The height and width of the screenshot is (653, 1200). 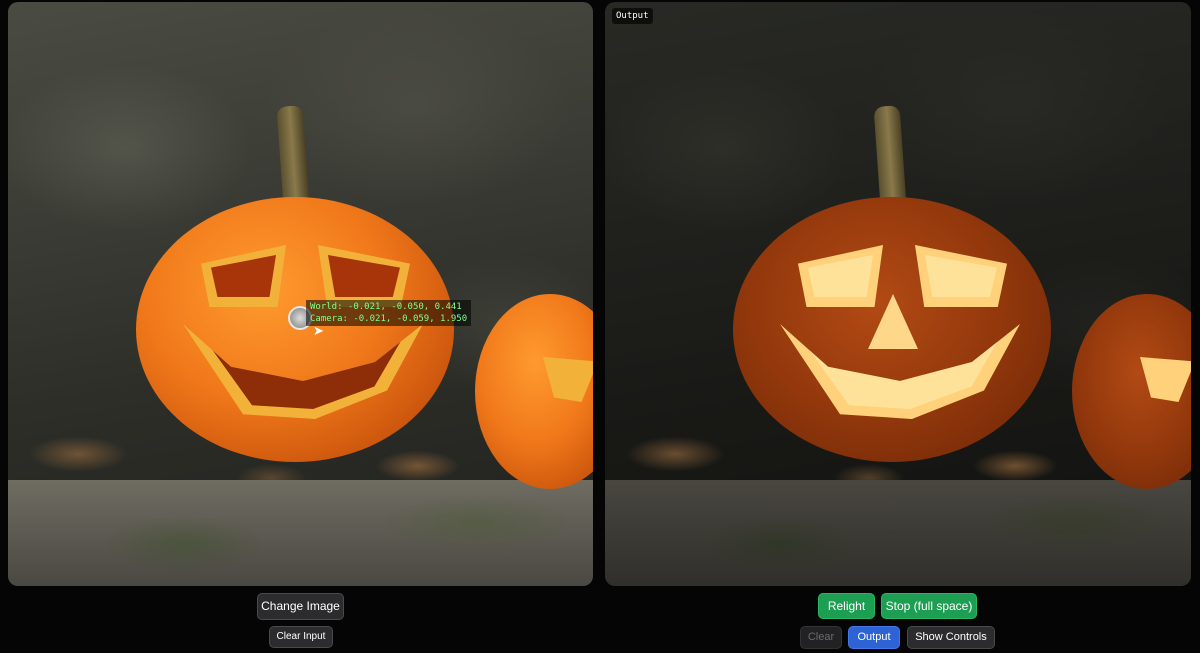 I want to click on output-button: Output, so click(x=874, y=637).